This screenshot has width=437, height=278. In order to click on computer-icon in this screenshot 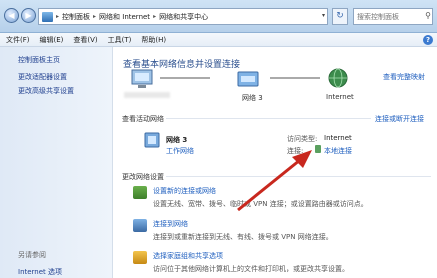, I will do `click(142, 78)`.